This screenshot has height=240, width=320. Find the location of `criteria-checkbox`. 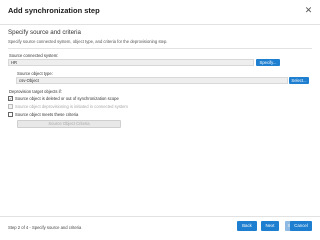

criteria-checkbox is located at coordinates (10, 114).